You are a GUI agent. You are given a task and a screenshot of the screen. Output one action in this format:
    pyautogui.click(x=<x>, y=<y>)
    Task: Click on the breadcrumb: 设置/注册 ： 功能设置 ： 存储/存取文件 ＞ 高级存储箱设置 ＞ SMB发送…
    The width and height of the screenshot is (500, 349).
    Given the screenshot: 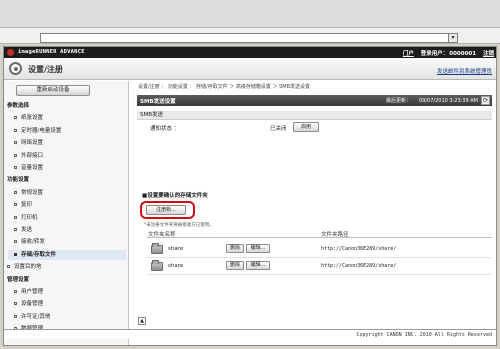 What is the action you would take?
    pyautogui.click(x=224, y=87)
    